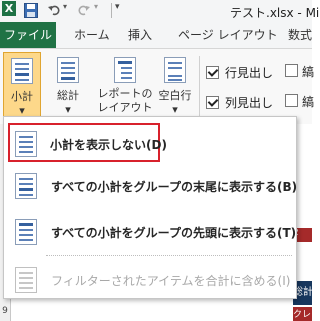 This screenshot has height=321, width=320. I want to click on blank-rows-dropdown-icon: ▾, so click(175, 109).